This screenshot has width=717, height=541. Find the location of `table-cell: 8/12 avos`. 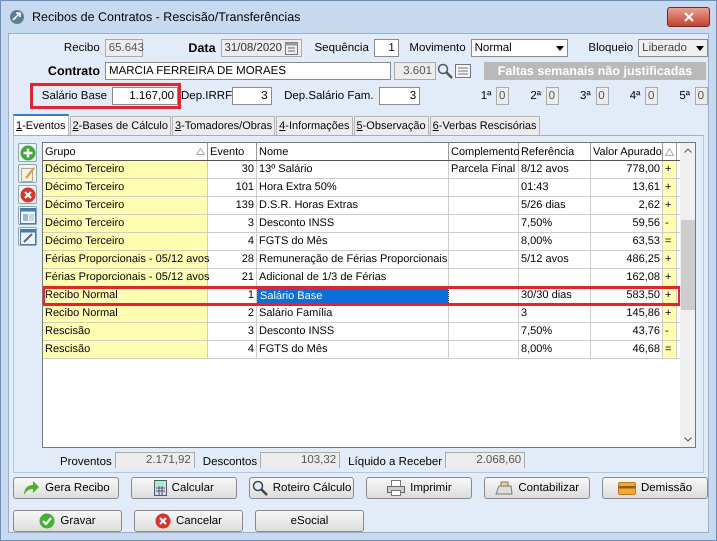

table-cell: 8/12 avos is located at coordinates (555, 169).